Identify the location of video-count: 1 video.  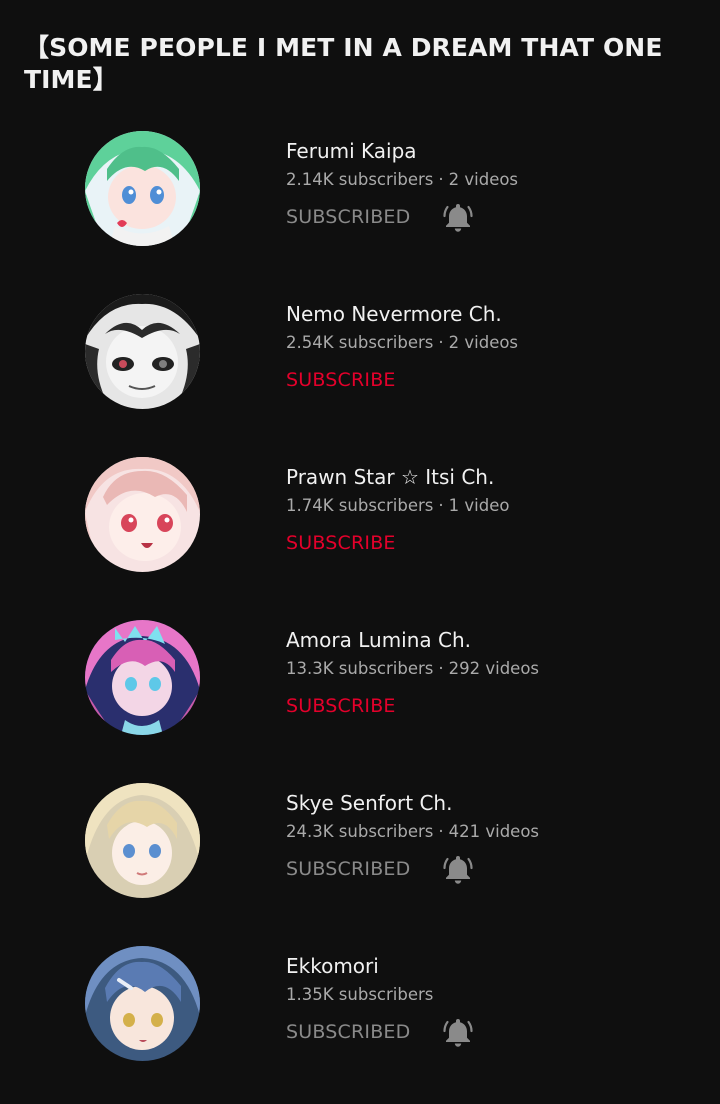
(479, 505).